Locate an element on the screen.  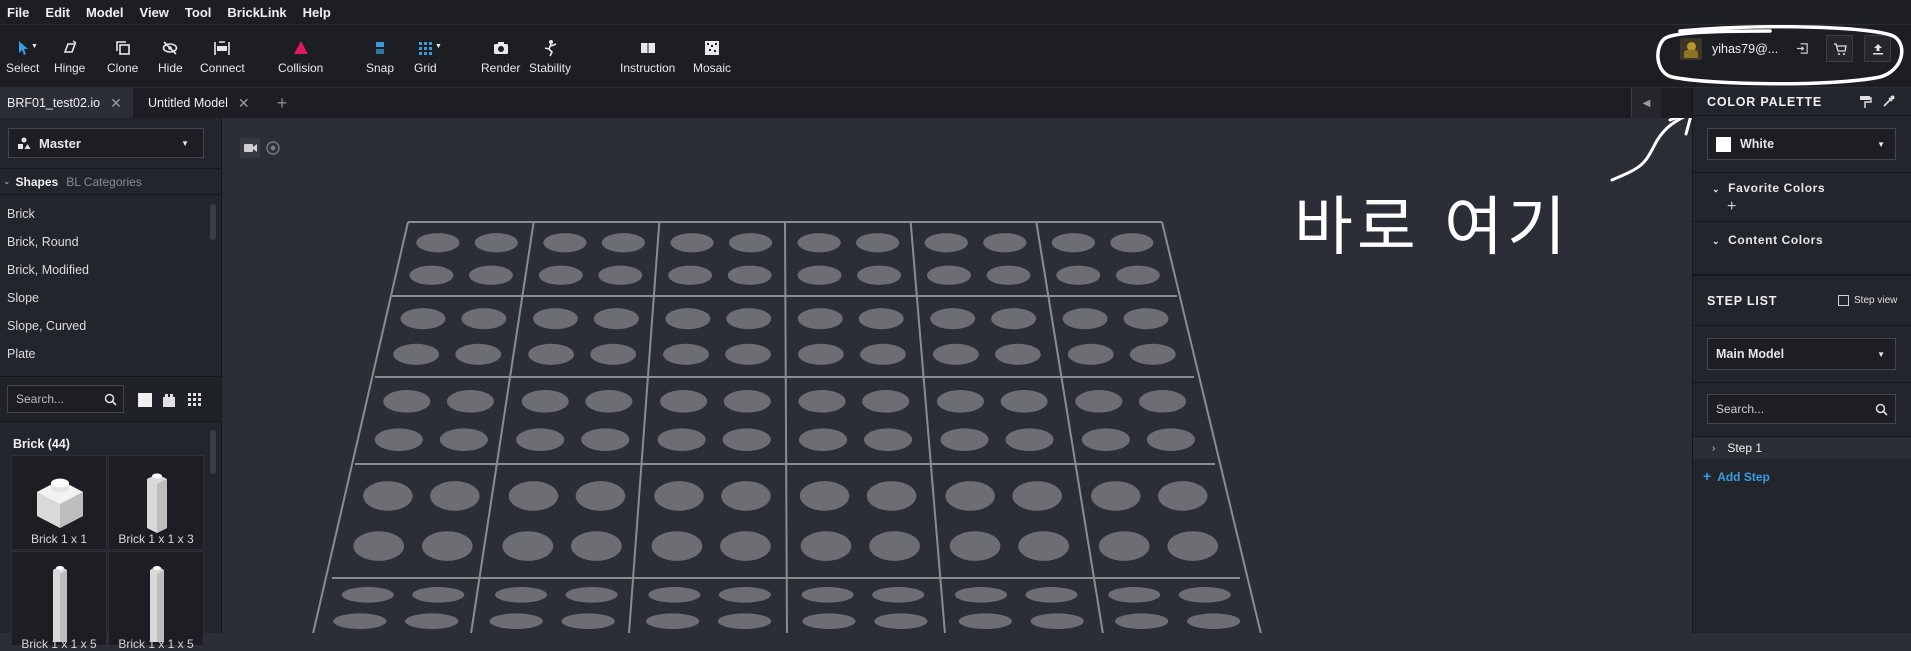
category-item: Brick is located at coordinates (21, 214).